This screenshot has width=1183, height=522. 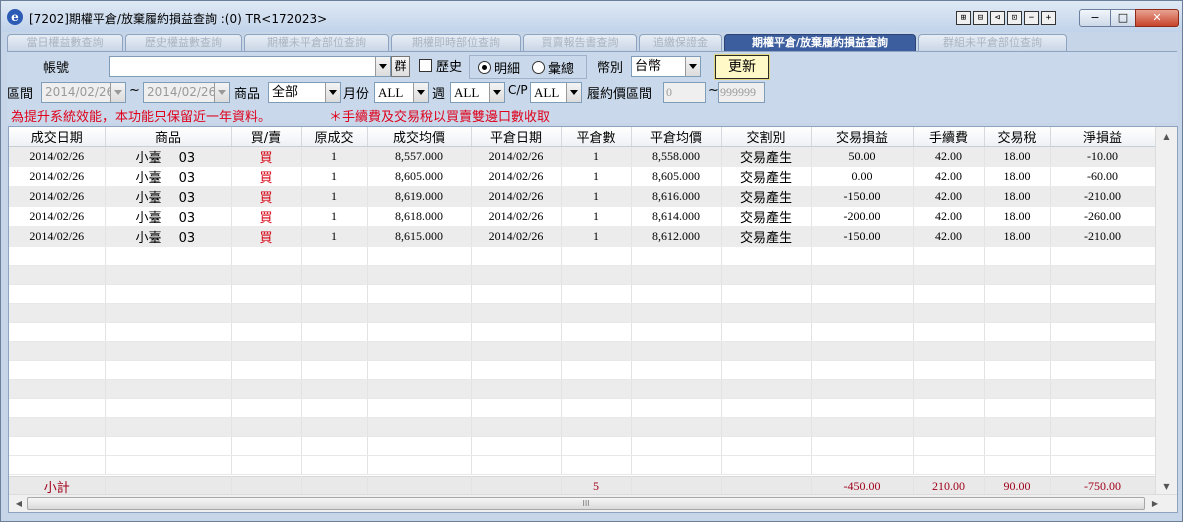 What do you see at coordinates (1031, 18) in the screenshot?
I see `font-smaller-icon: −` at bounding box center [1031, 18].